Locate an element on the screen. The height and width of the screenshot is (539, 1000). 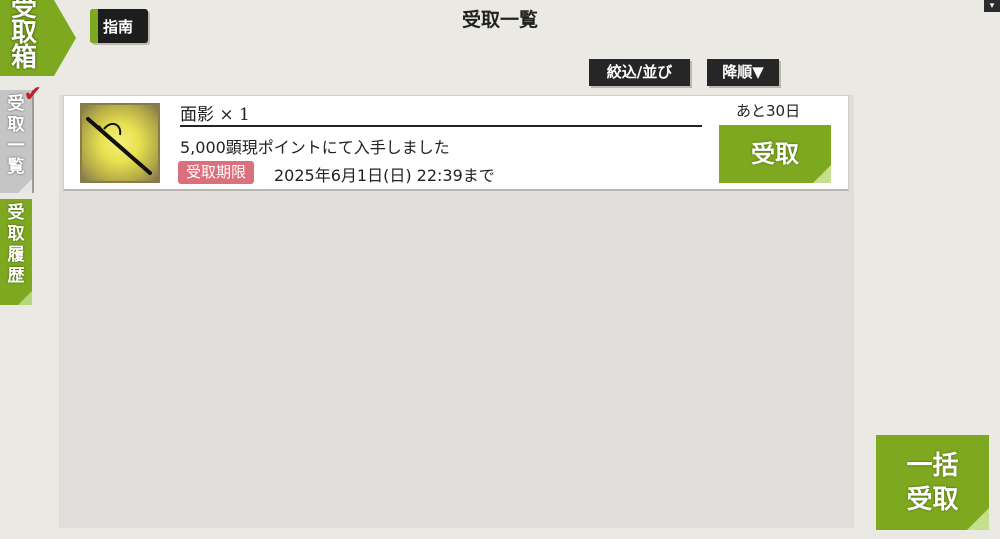
bulk-receive-button: 一括 受取 is located at coordinates (932, 482).